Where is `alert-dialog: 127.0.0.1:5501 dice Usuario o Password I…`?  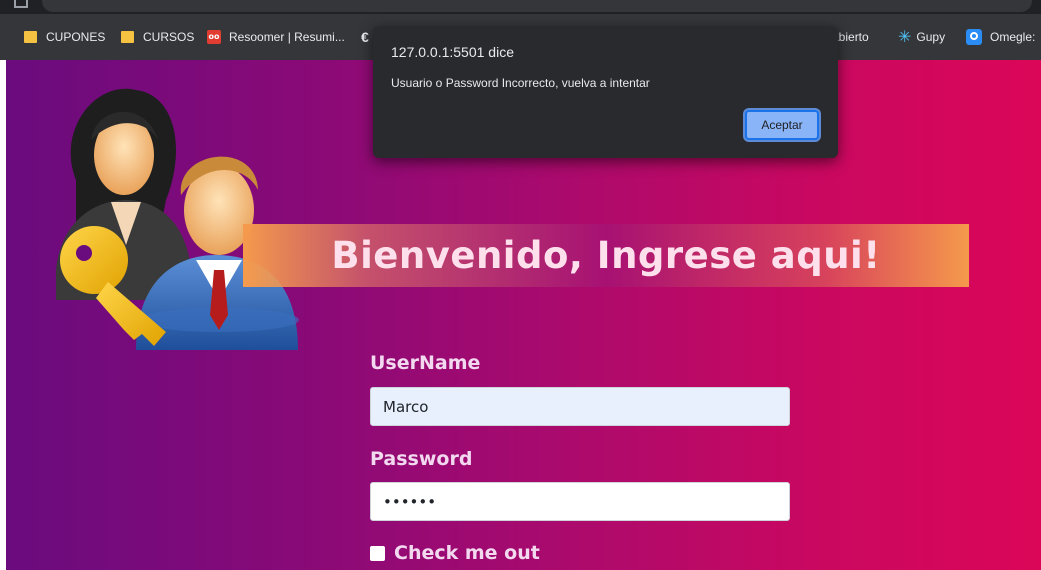
alert-dialog: 127.0.0.1:5501 dice Usuario o Password I… is located at coordinates (605, 92).